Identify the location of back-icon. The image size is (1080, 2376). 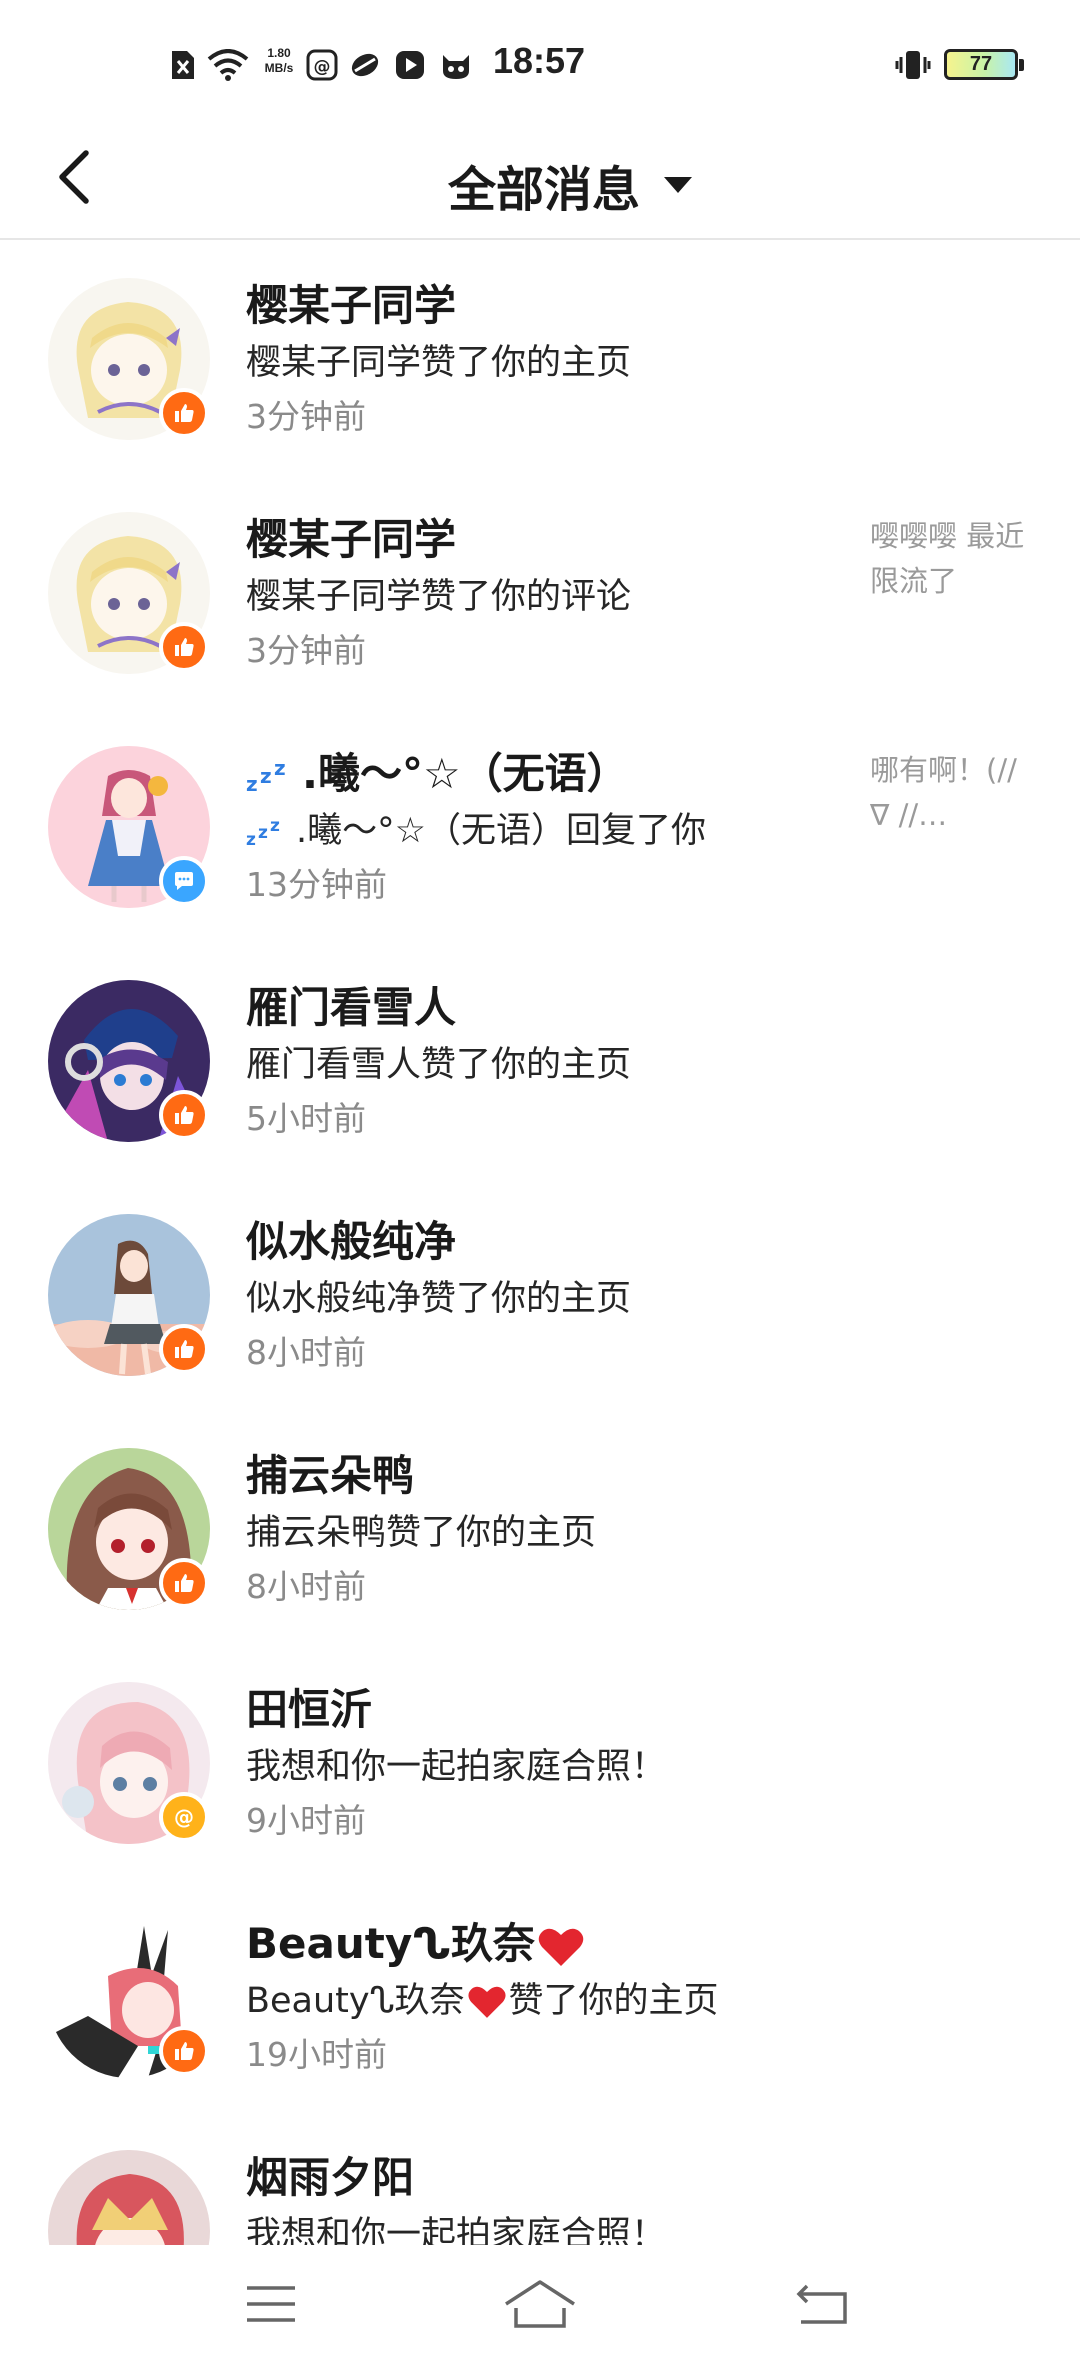
(821, 2304).